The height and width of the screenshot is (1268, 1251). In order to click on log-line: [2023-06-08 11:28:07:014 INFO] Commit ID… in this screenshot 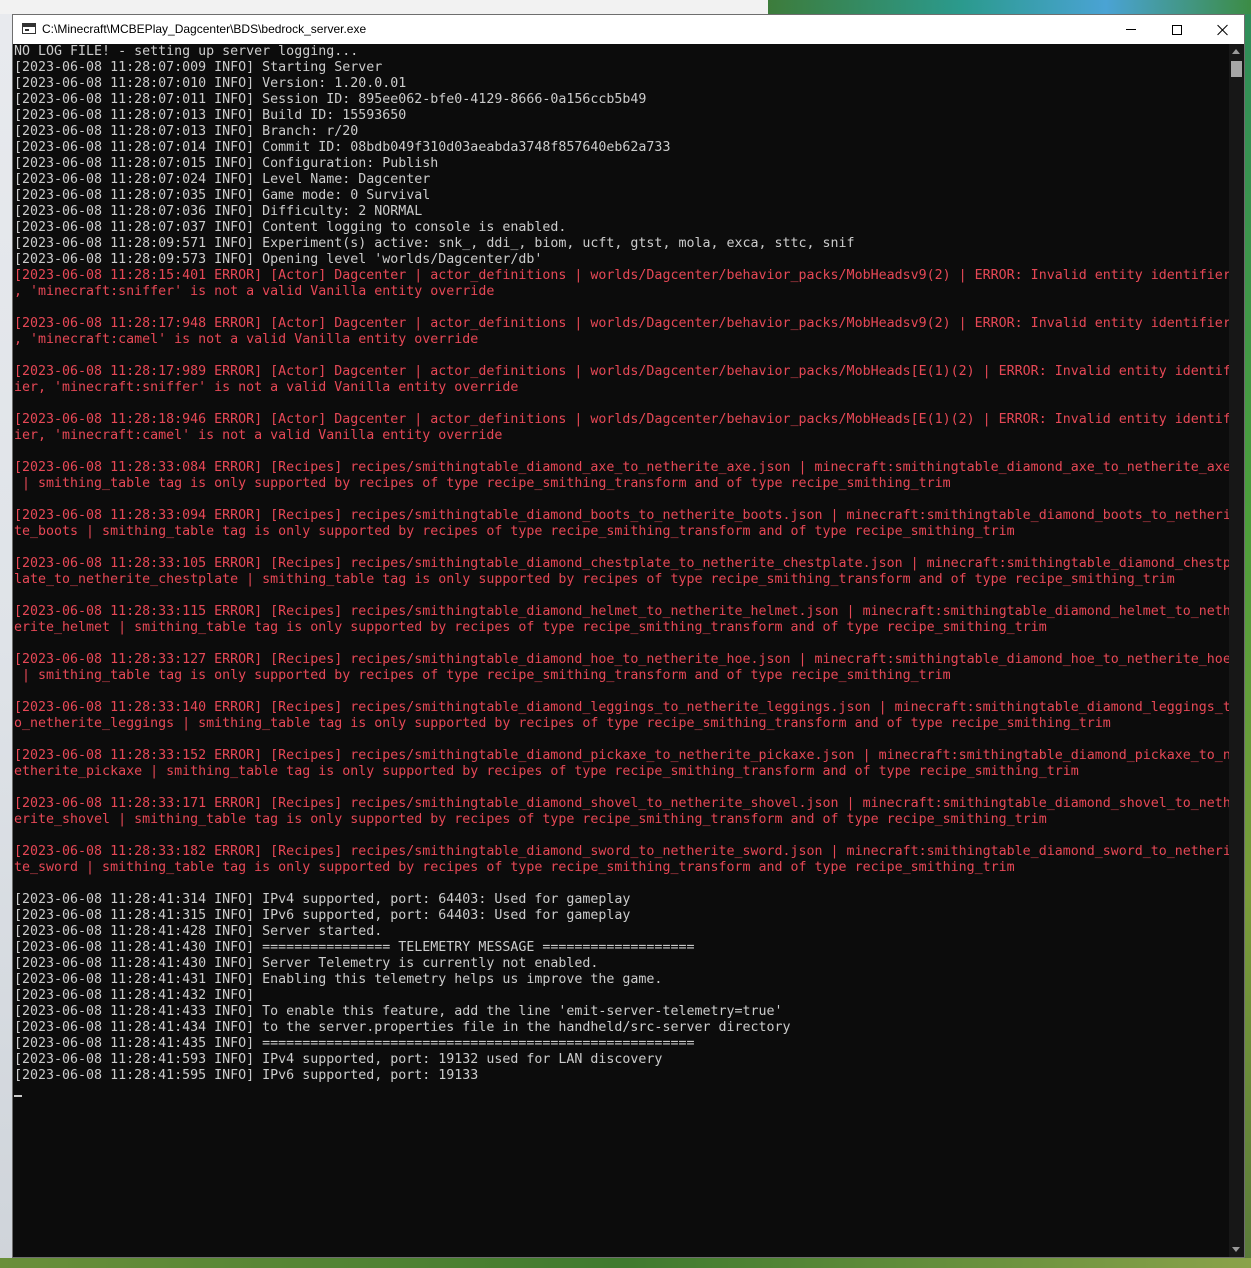, I will do `click(342, 147)`.